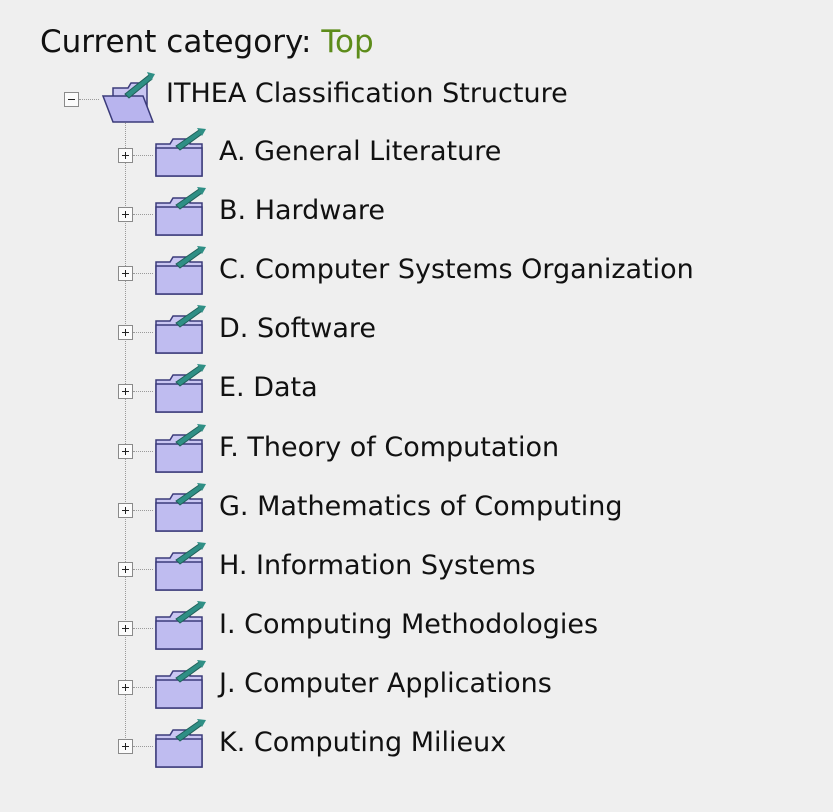 This screenshot has height=812, width=833. Describe the element at coordinates (360, 152) in the screenshot. I see `tree-child-label: A. General Literature` at that location.